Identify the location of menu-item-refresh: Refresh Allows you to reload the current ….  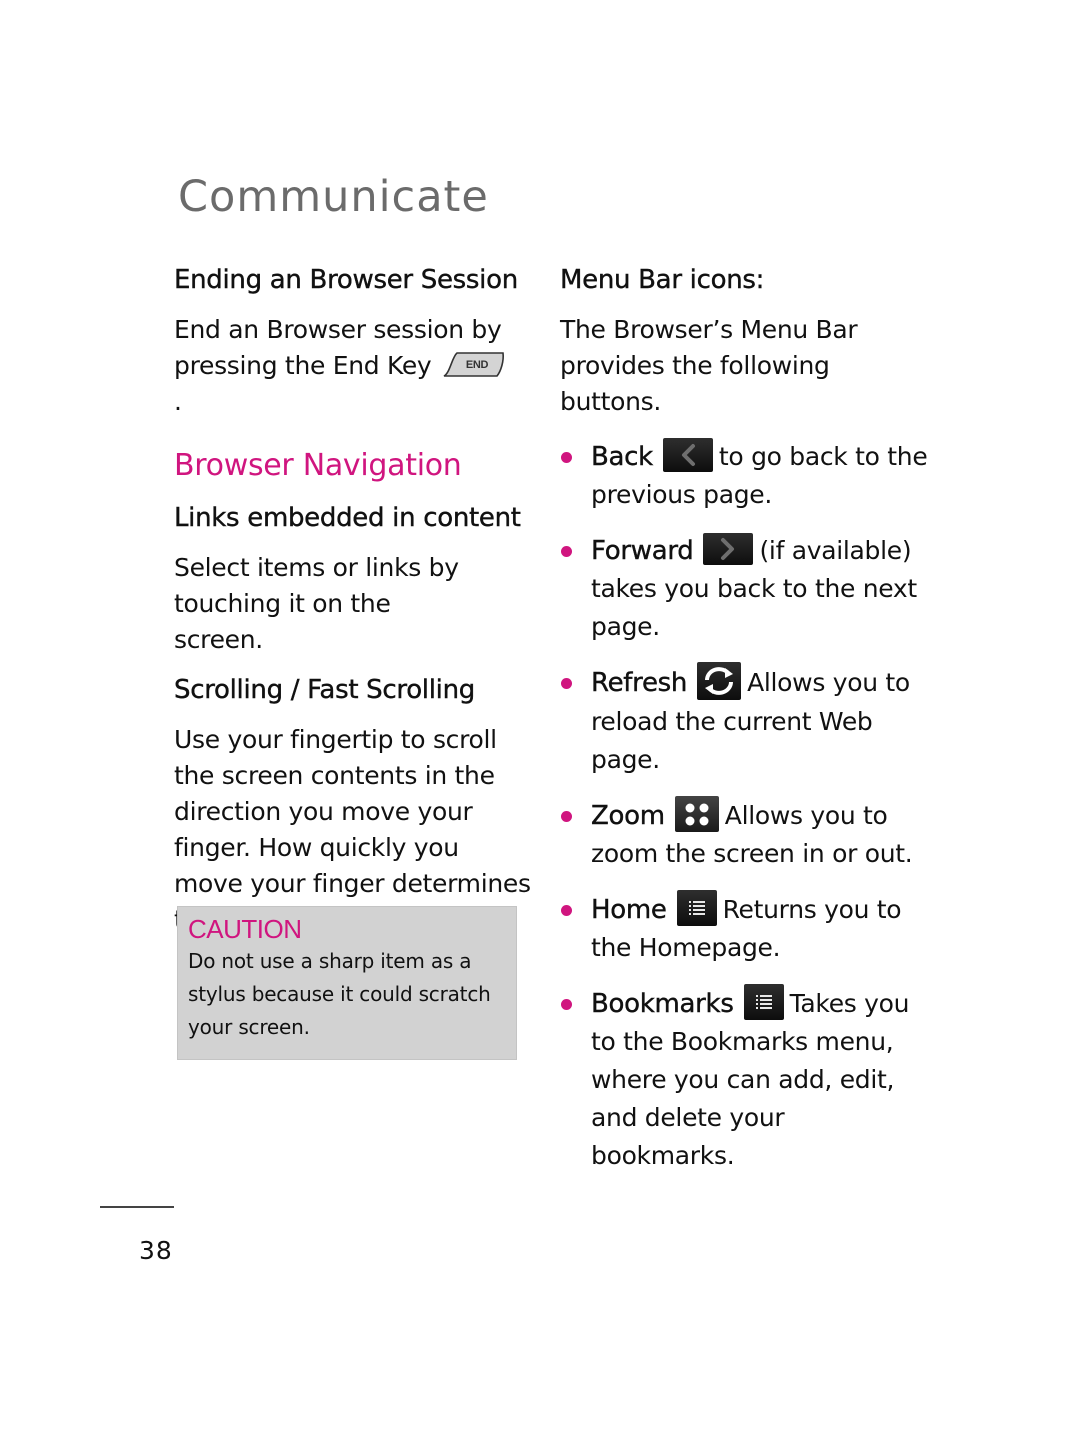
(745, 720).